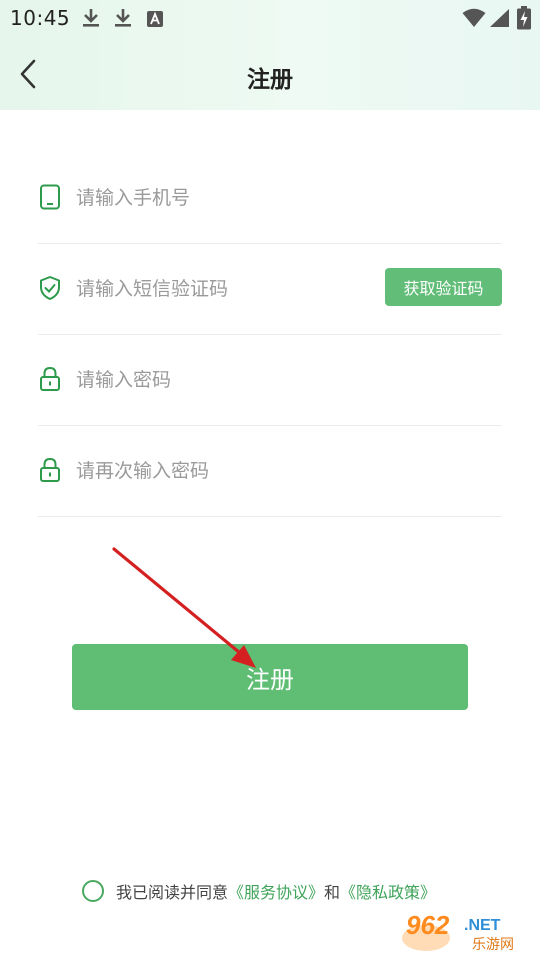 This screenshot has width=540, height=960. Describe the element at coordinates (270, 80) in the screenshot. I see `page-title: 注册` at that location.